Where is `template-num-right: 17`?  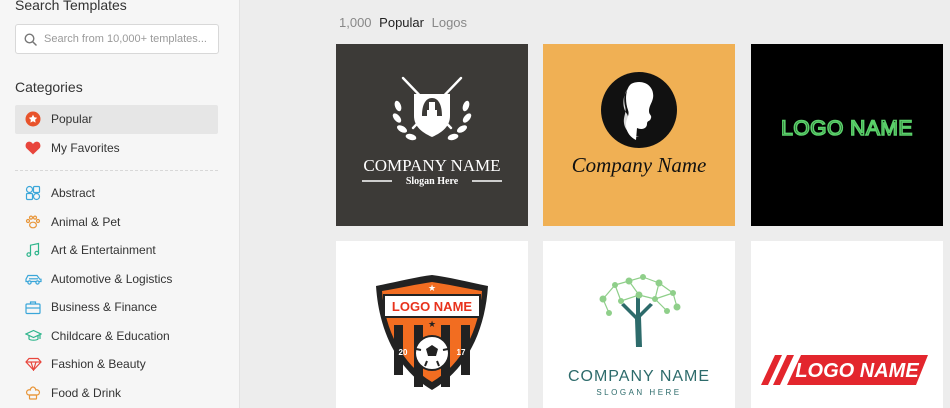 template-num-right: 17 is located at coordinates (461, 352).